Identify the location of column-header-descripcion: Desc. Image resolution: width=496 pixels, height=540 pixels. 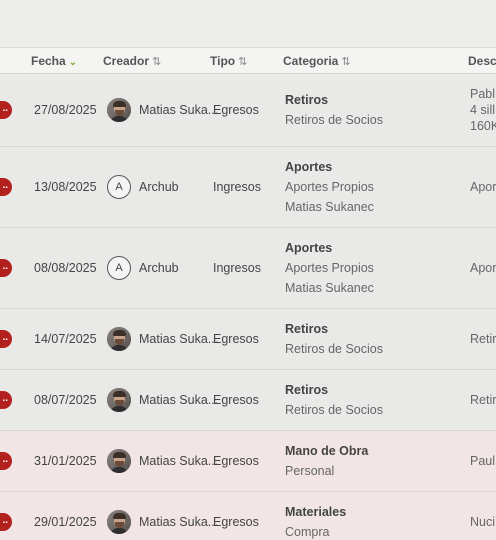
(482, 61).